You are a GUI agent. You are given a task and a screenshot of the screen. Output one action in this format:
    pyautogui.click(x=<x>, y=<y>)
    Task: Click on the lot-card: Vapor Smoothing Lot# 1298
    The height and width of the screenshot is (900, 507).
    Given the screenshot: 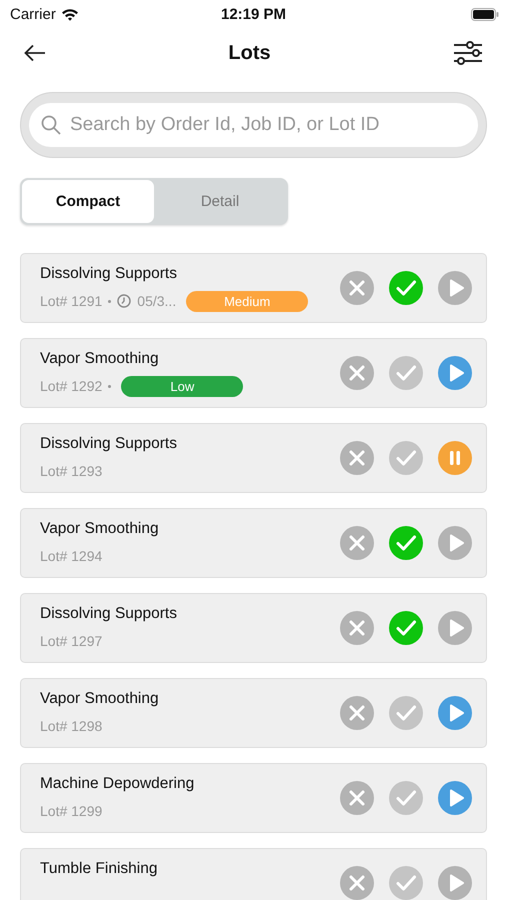 What is the action you would take?
    pyautogui.click(x=253, y=713)
    